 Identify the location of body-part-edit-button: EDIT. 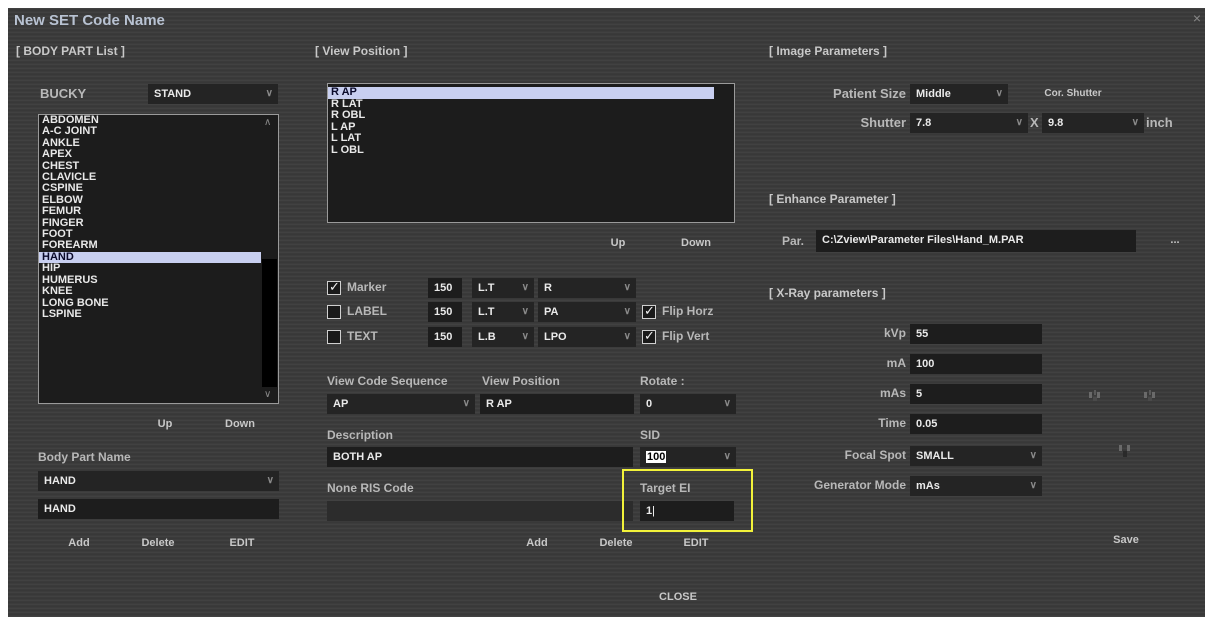
(242, 543).